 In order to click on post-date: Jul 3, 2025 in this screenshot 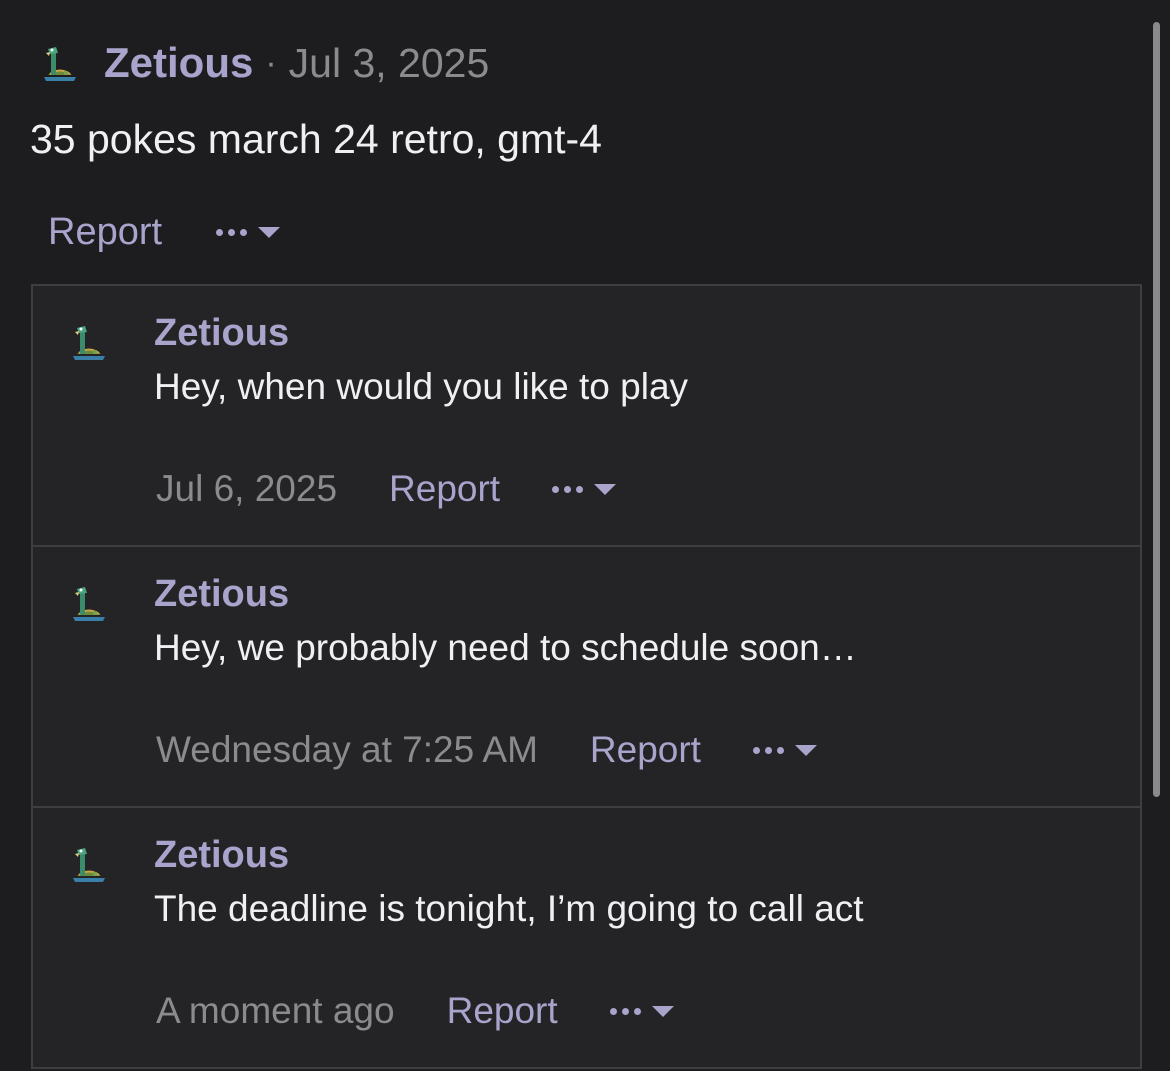, I will do `click(389, 63)`.